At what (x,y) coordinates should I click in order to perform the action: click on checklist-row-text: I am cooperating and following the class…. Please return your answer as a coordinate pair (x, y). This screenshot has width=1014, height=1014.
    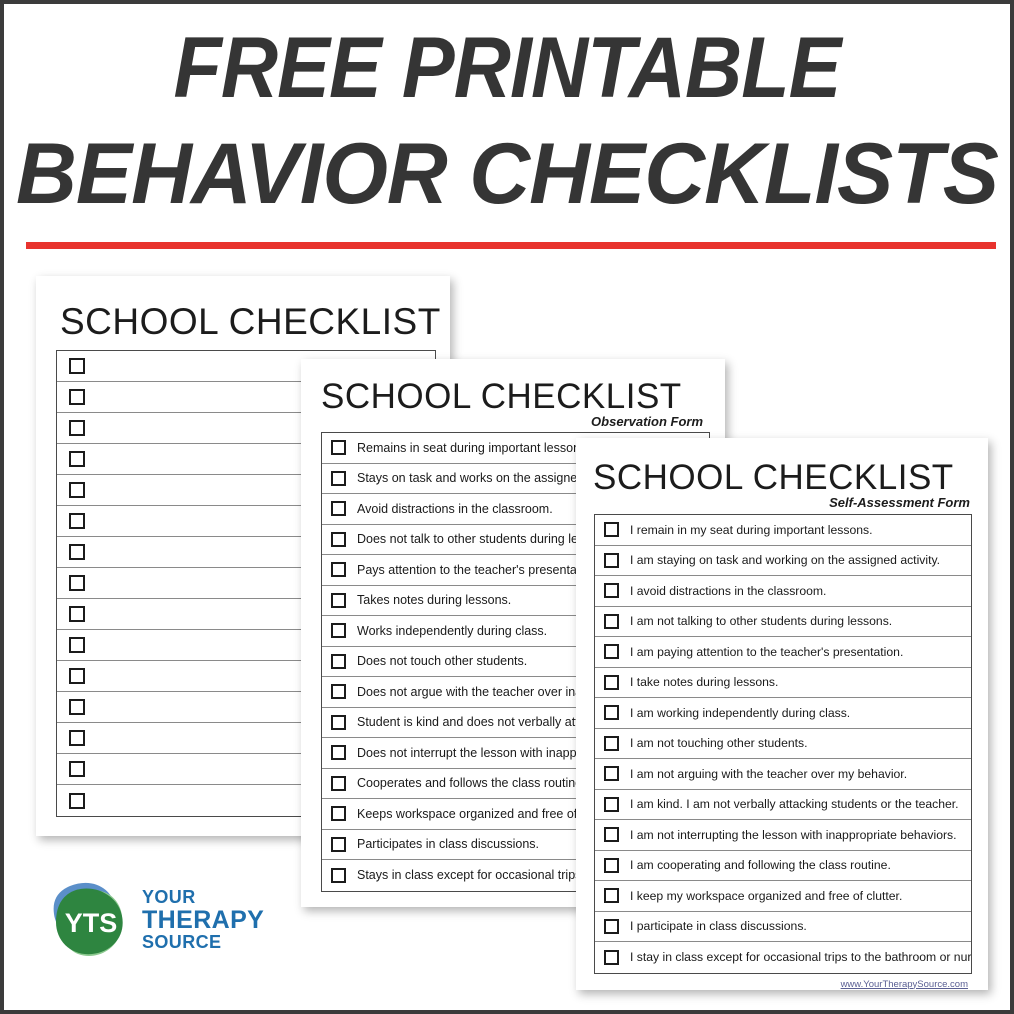
    Looking at the image, I should click on (760, 865).